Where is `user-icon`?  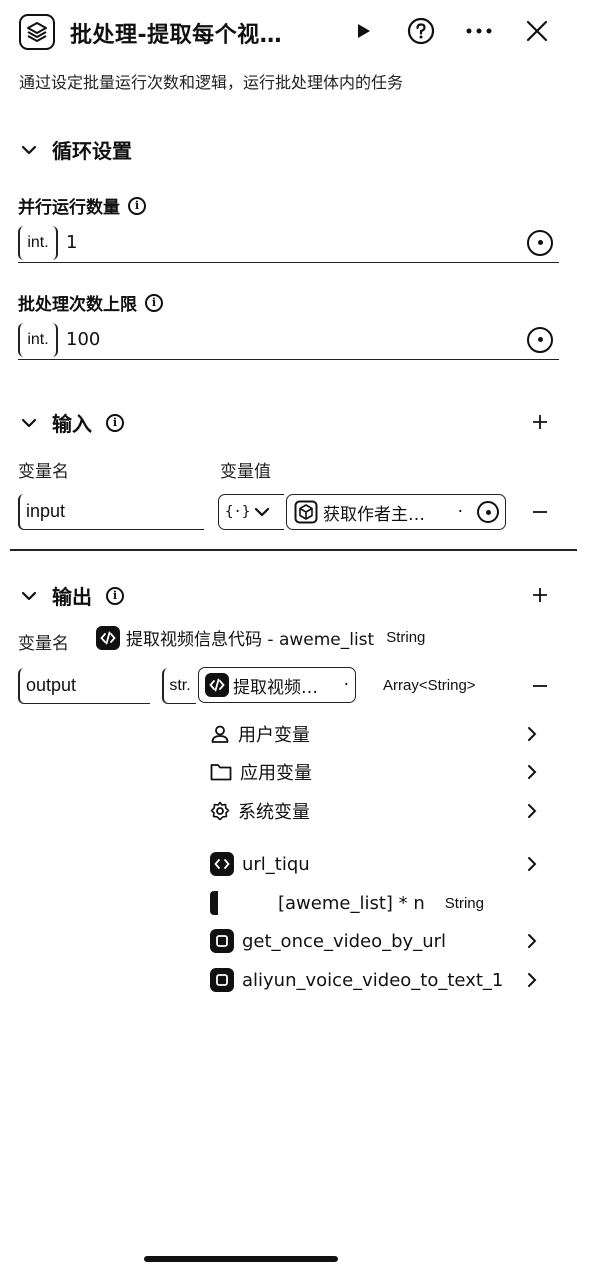 user-icon is located at coordinates (220, 734).